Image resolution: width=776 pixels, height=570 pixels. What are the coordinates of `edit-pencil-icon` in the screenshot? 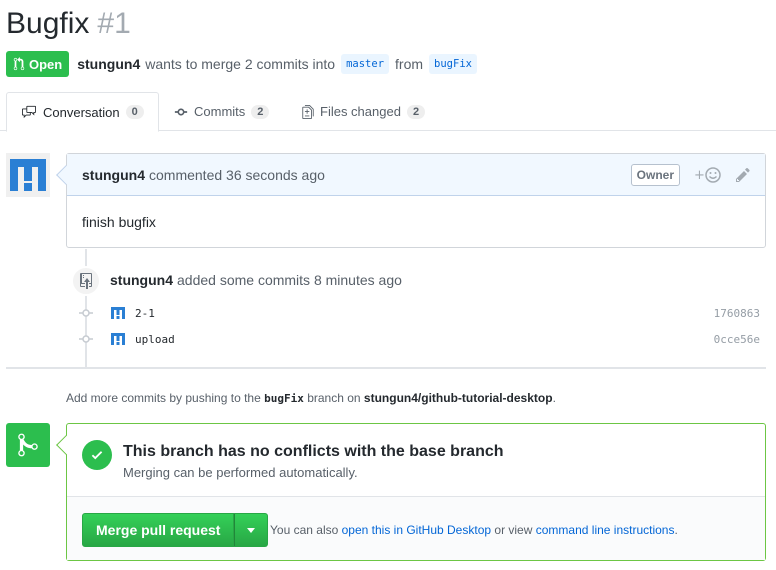 It's located at (743, 175).